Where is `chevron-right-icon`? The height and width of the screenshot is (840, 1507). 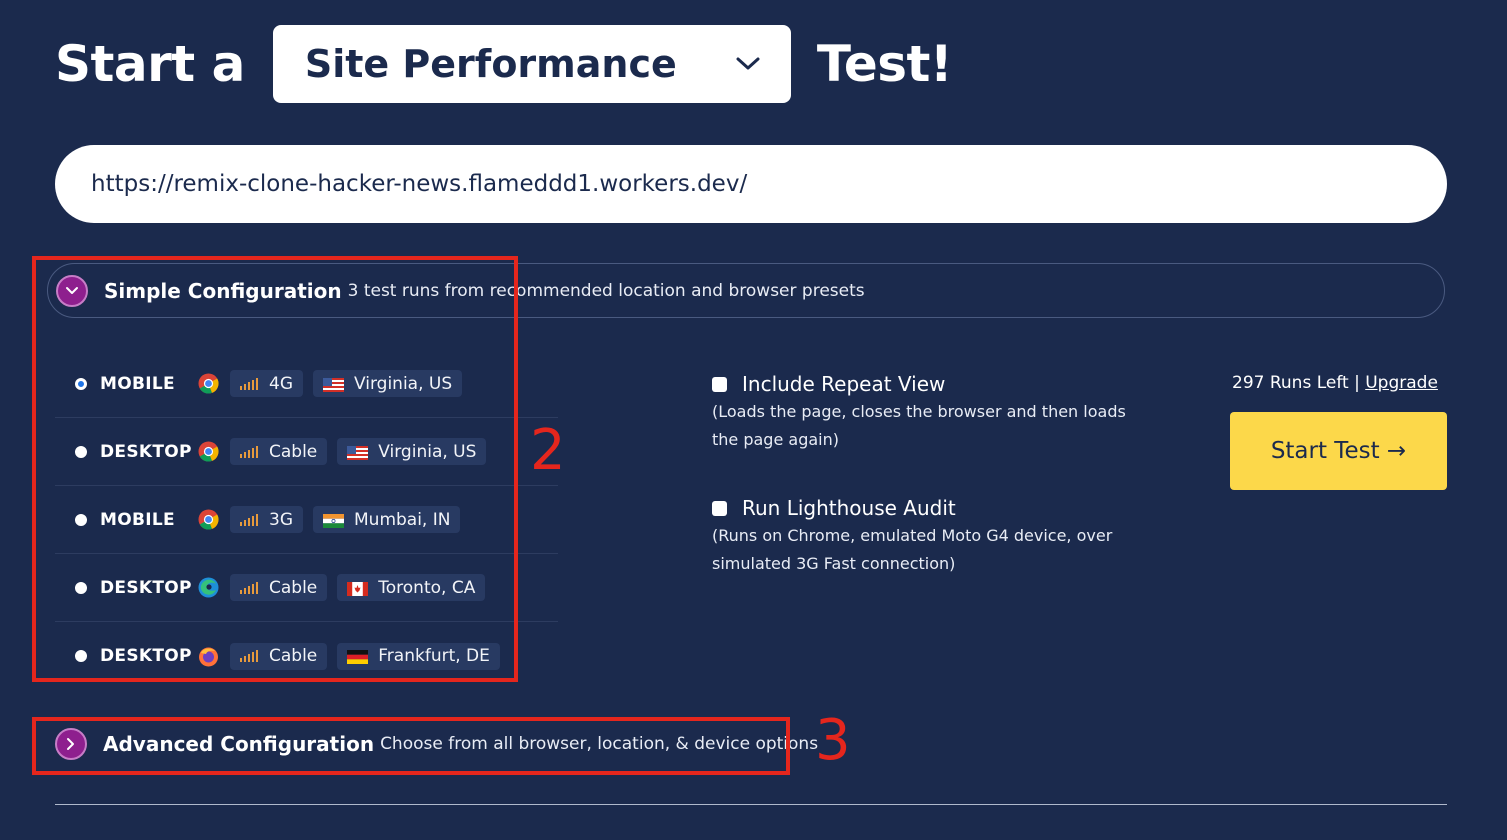
chevron-right-icon is located at coordinates (71, 744).